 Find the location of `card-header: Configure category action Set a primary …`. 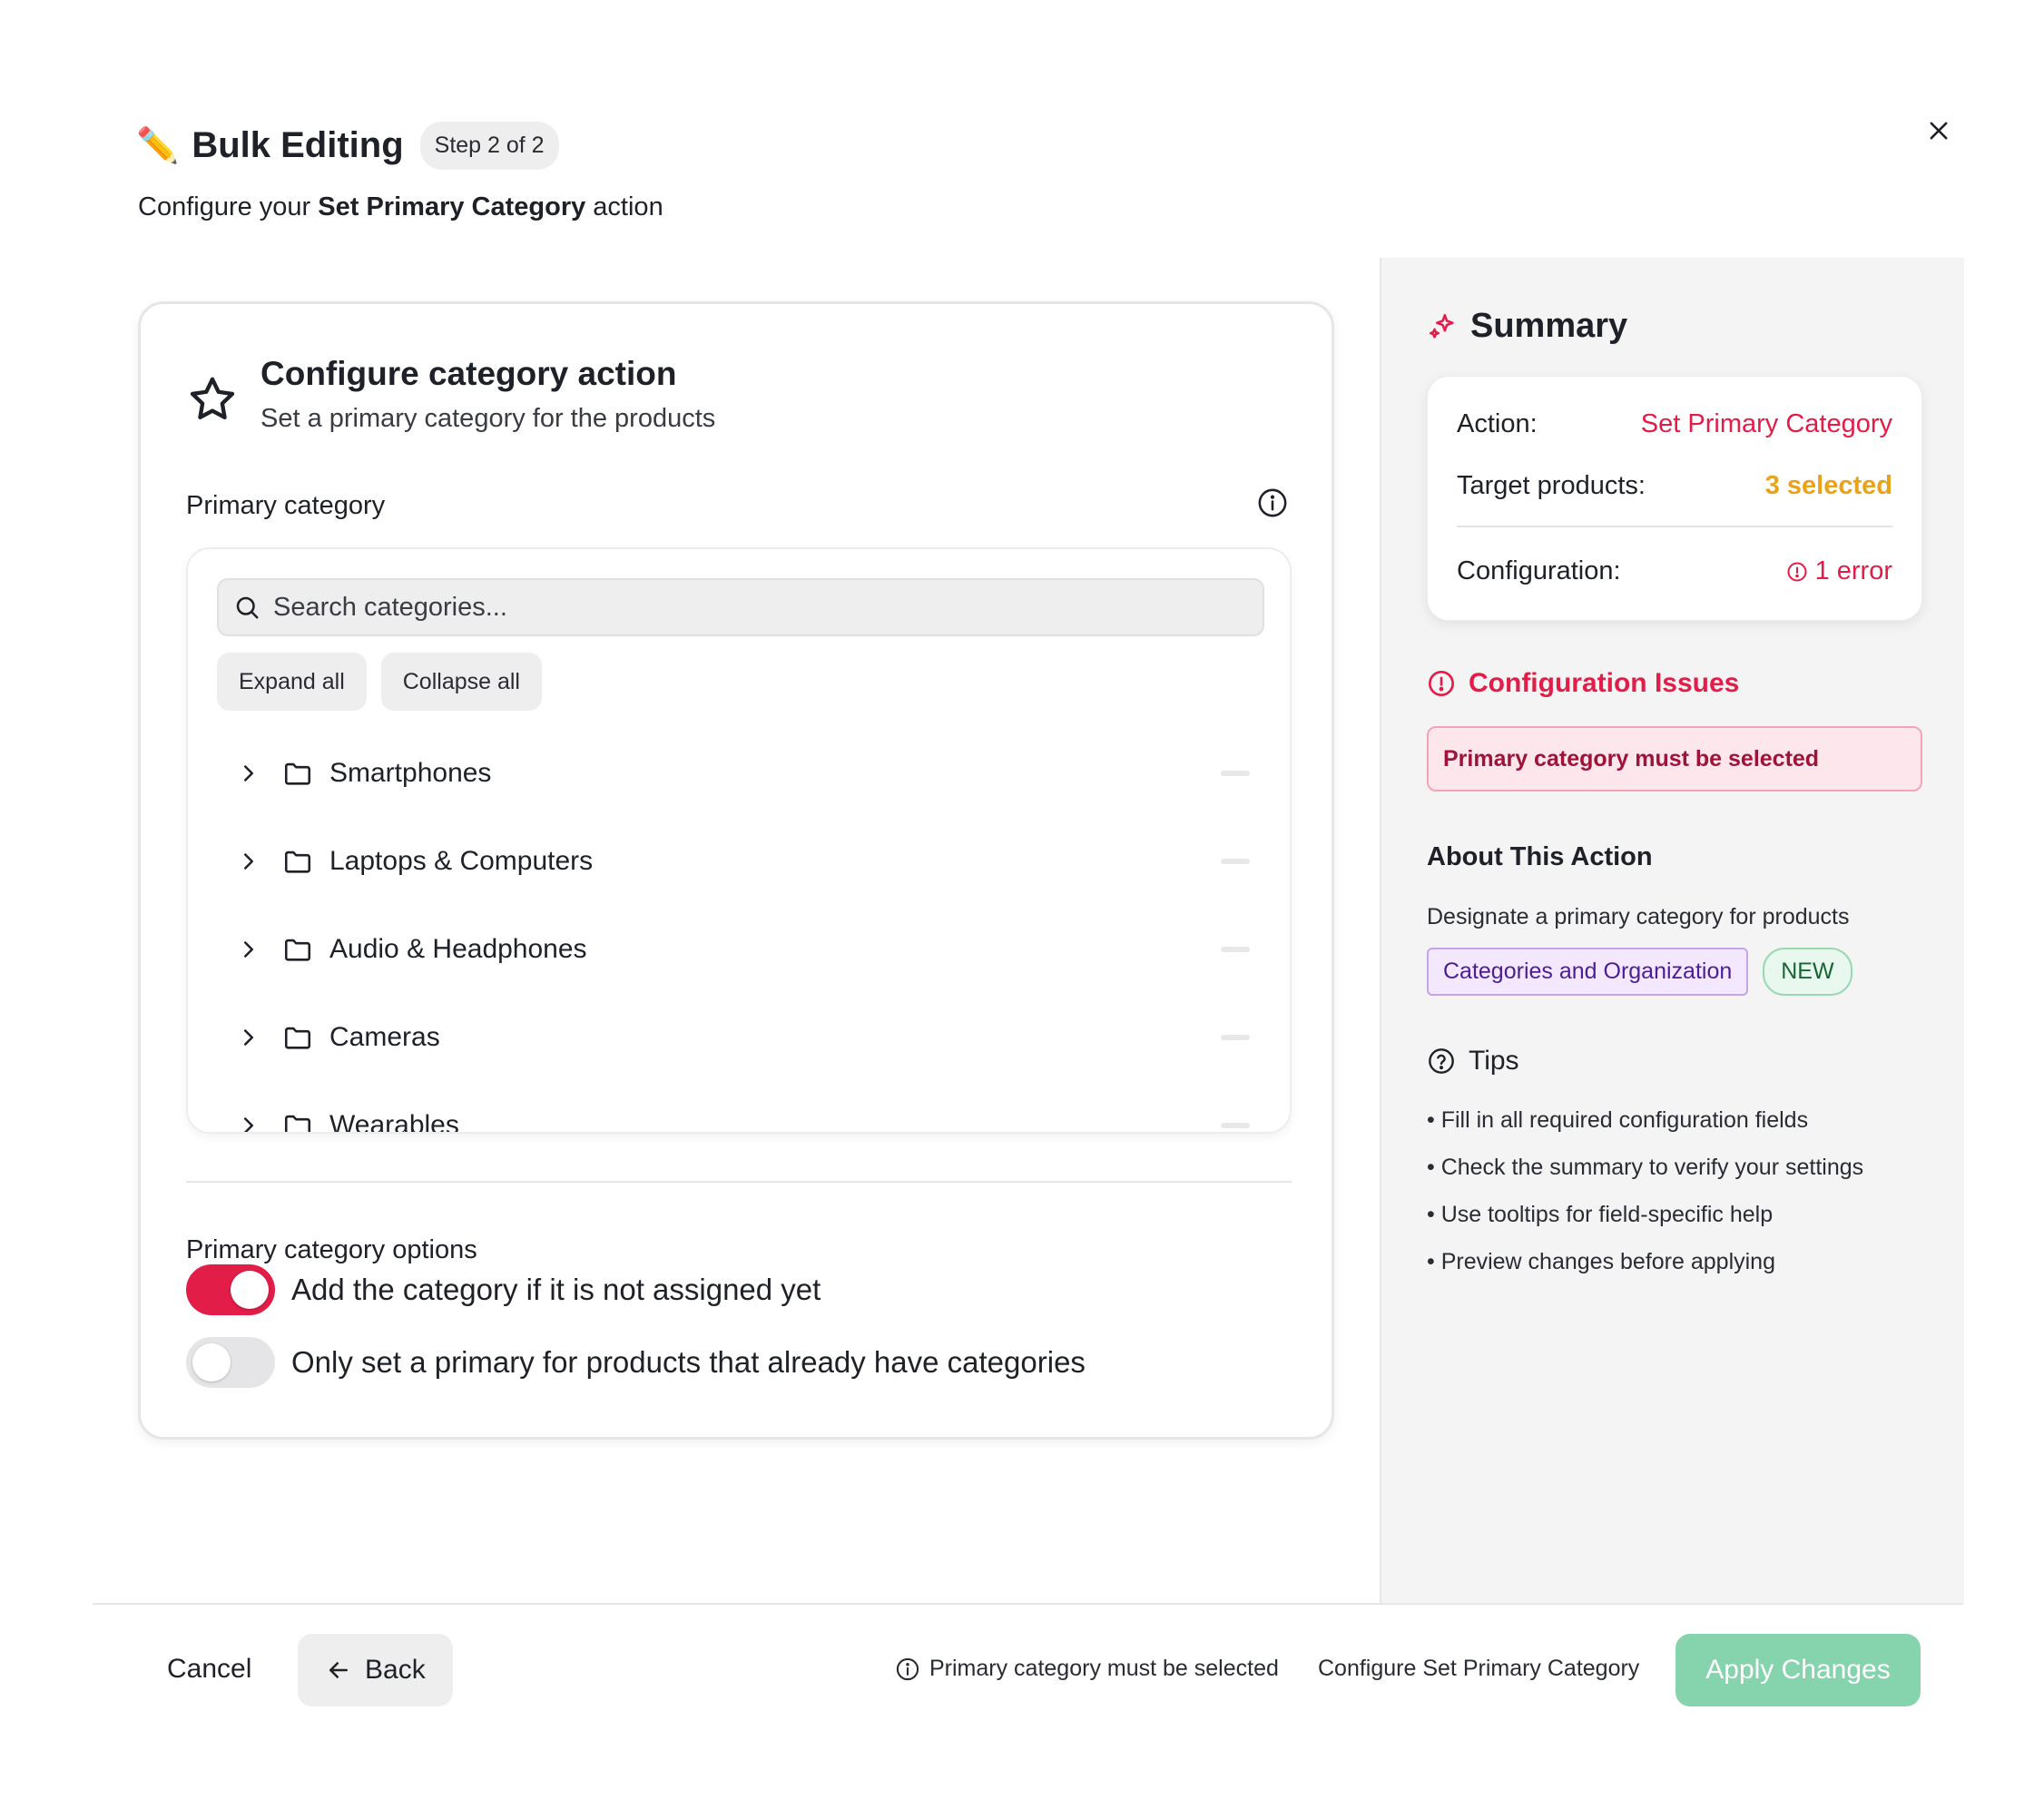

card-header: Configure category action Set a primary … is located at coordinates (450, 394).